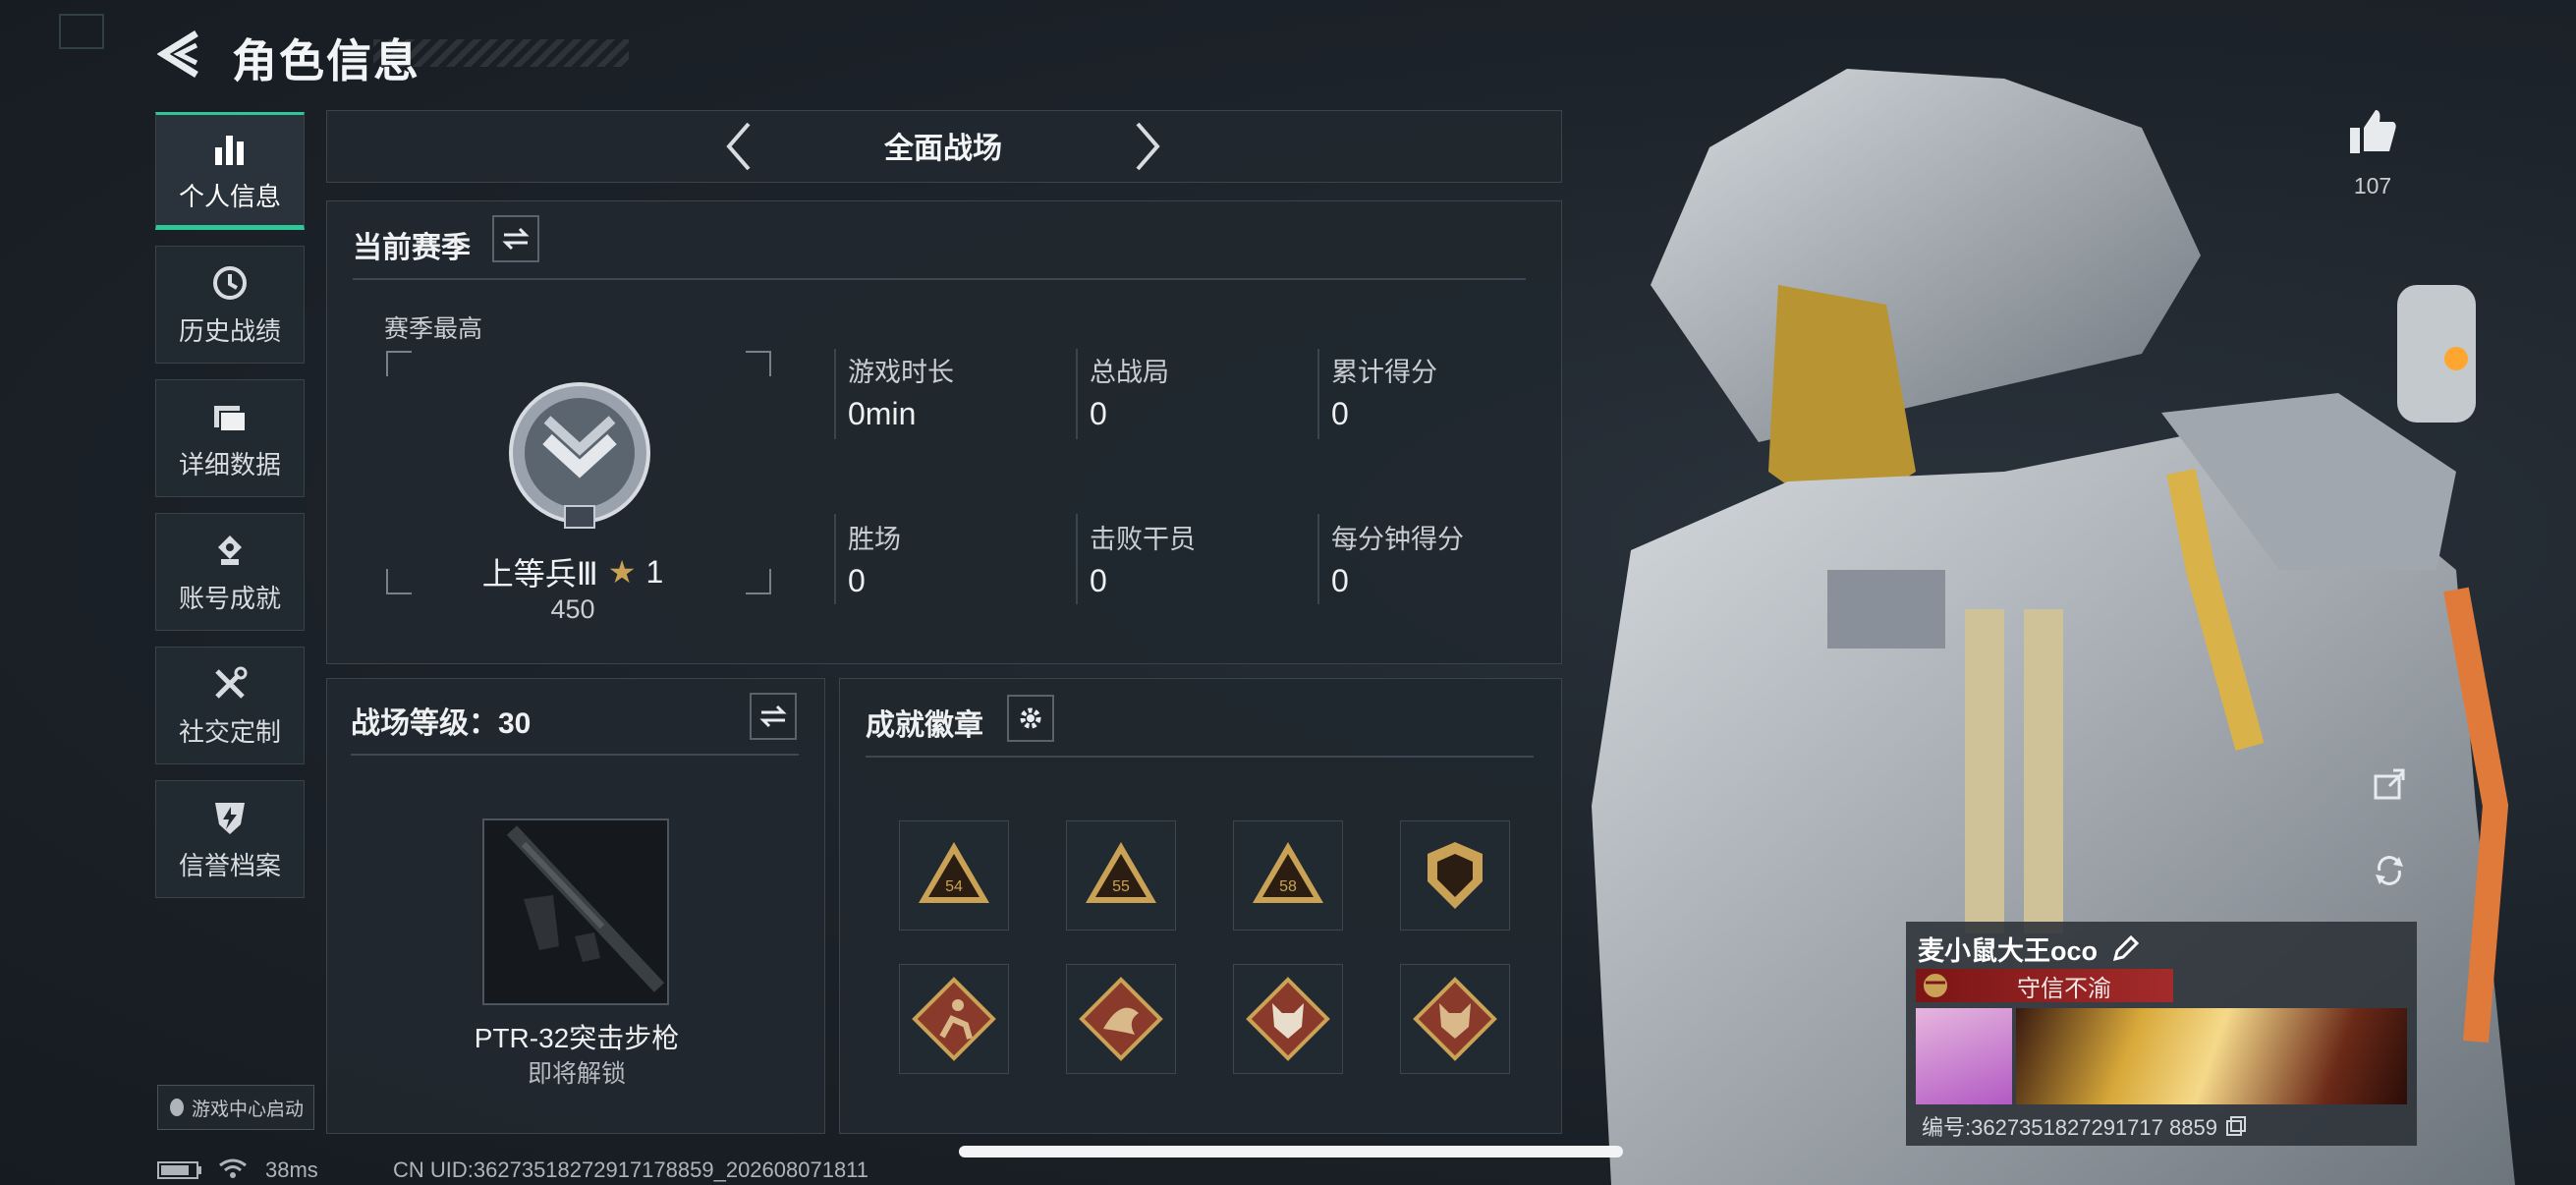 The image size is (2576, 1185). I want to click on player-id: 编号:3627351827291717 8859, so click(2069, 1127).